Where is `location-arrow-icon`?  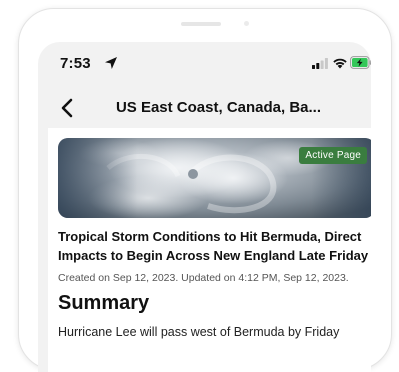
location-arrow-icon is located at coordinates (111, 63).